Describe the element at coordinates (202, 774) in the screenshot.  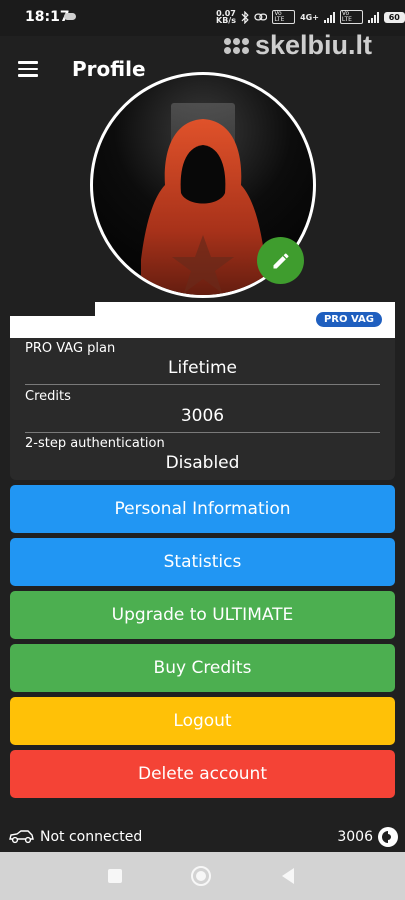
I see `delete-account-button: Delete account` at that location.